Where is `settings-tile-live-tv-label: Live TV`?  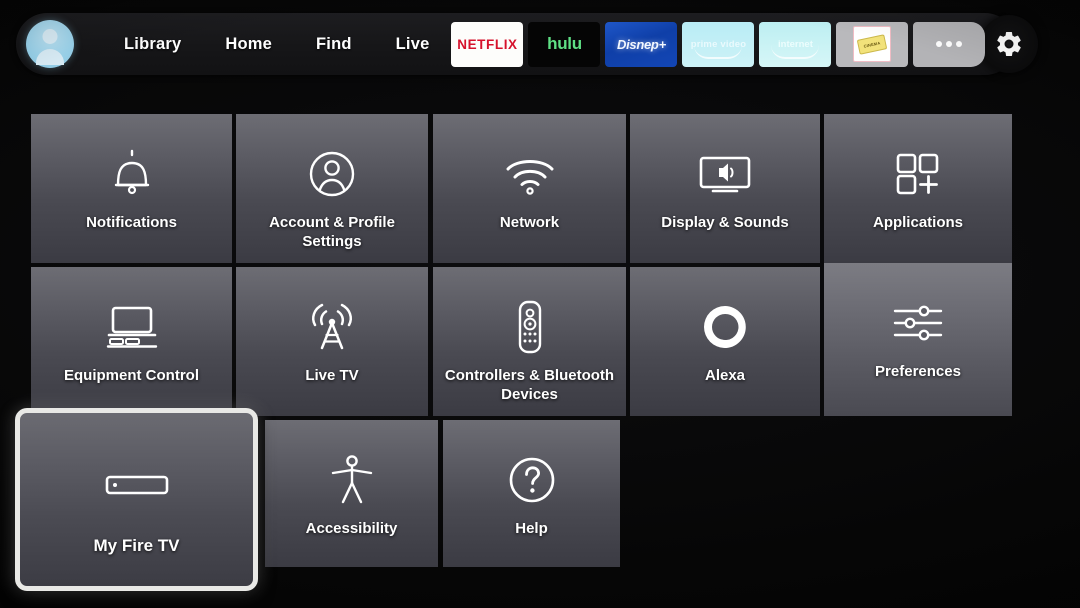
settings-tile-live-tv-label: Live TV is located at coordinates (332, 375).